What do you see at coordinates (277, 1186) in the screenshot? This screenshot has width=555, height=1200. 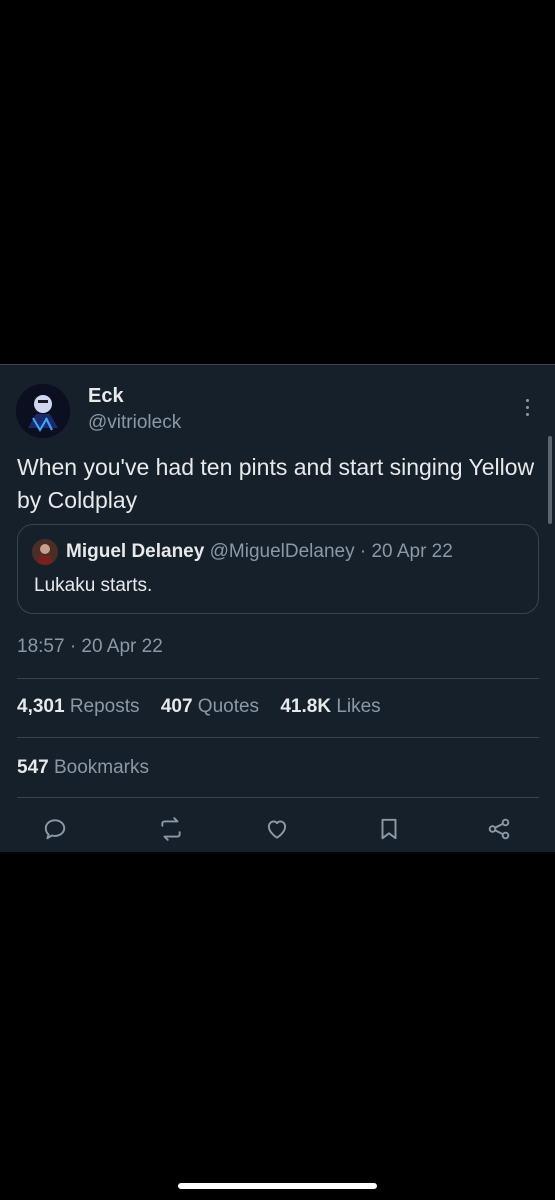 I see `home-indicator` at bounding box center [277, 1186].